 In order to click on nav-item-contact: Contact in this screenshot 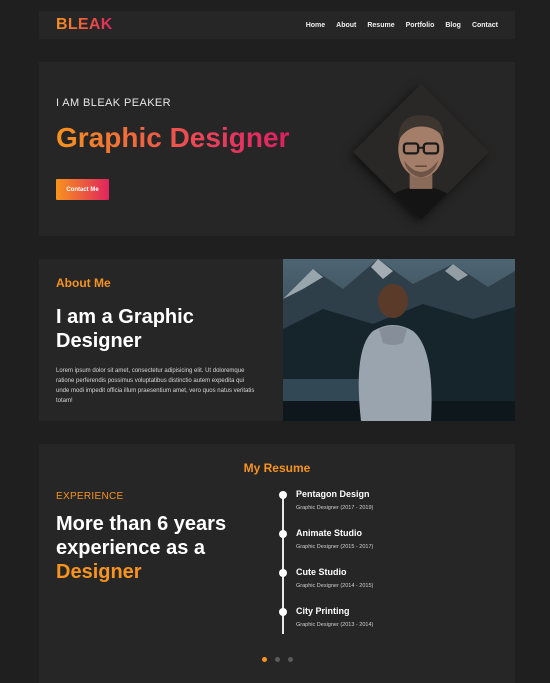, I will do `click(485, 25)`.